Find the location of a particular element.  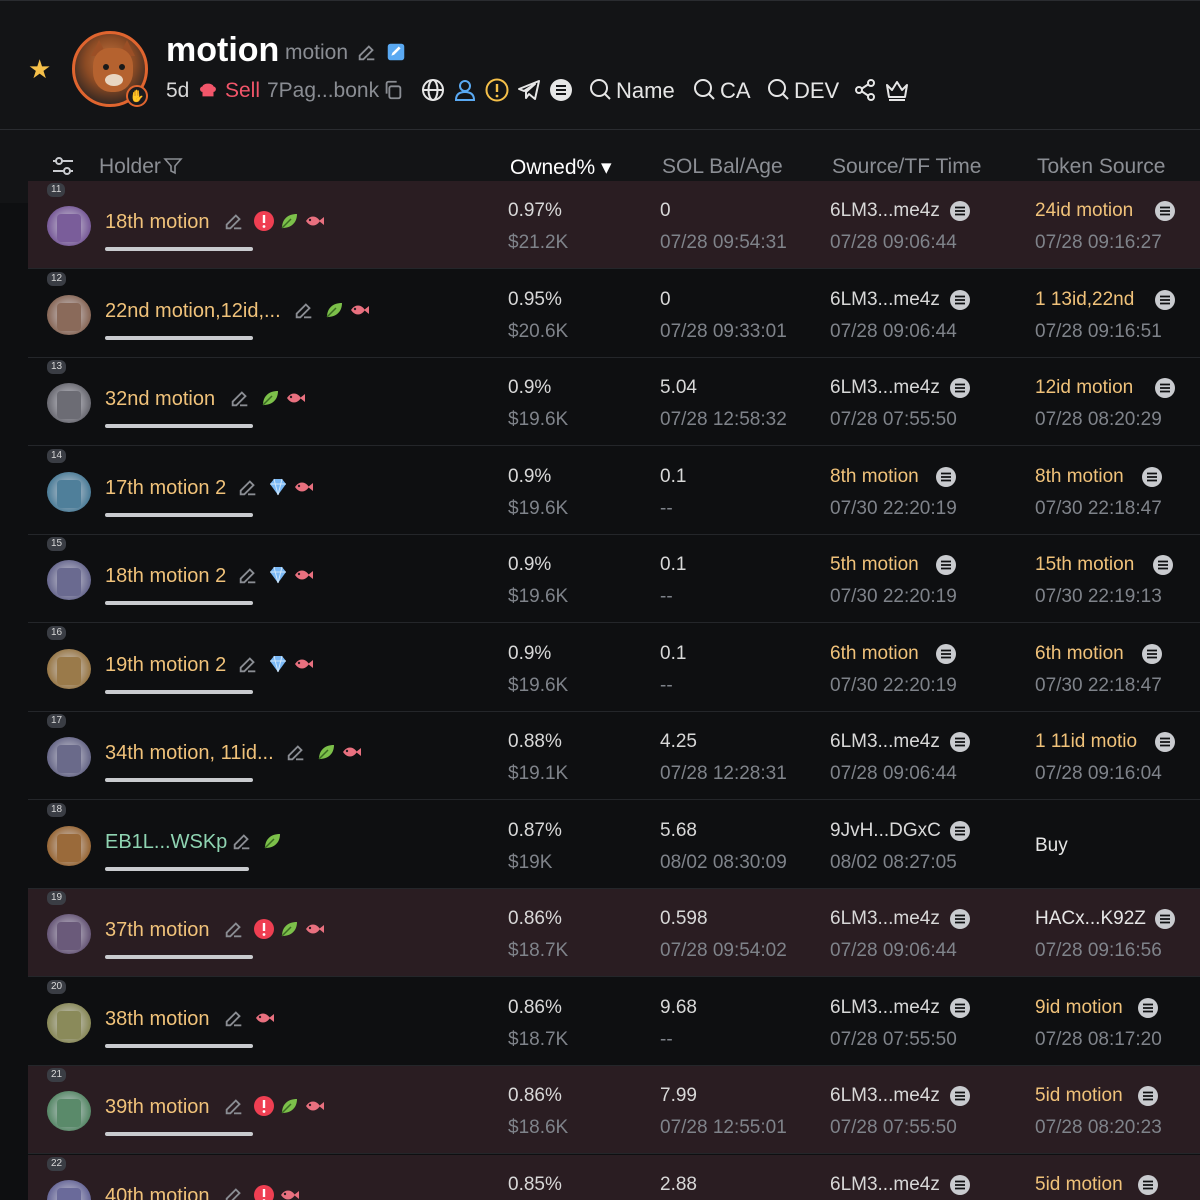

owned-usd: $19.1K is located at coordinates (538, 773).